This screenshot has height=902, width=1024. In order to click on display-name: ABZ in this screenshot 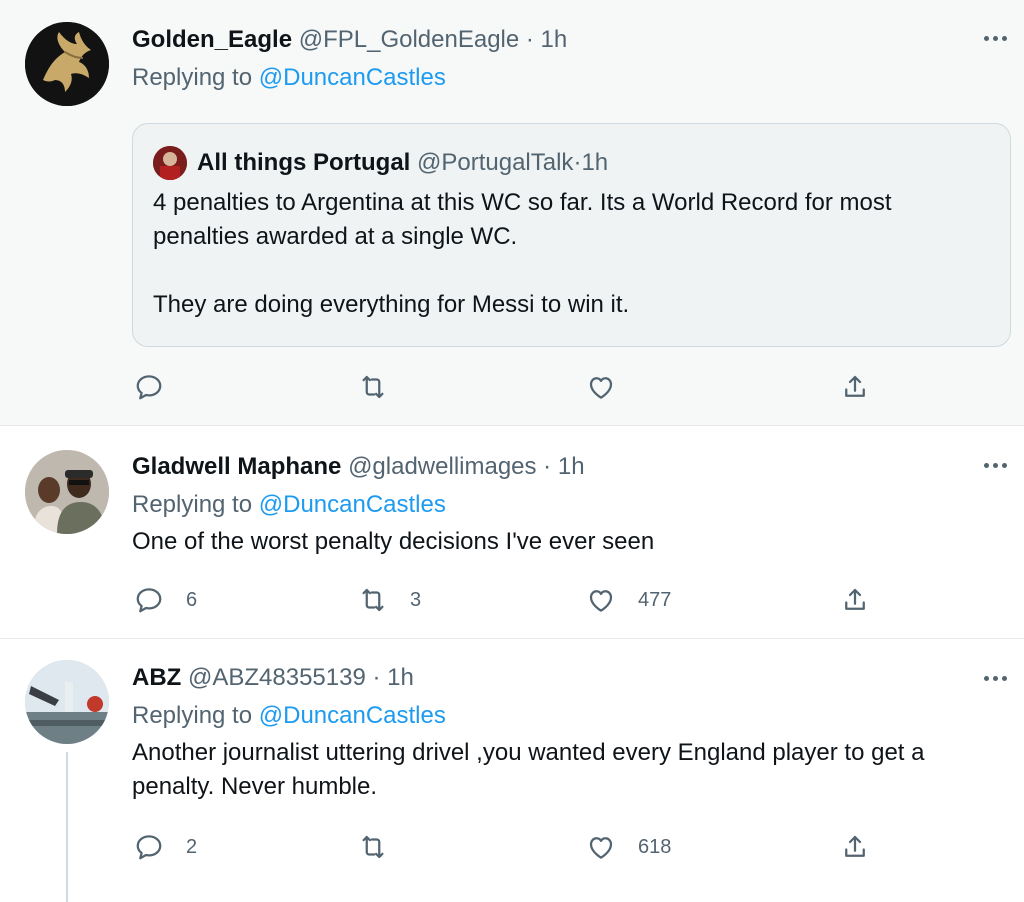, I will do `click(156, 677)`.